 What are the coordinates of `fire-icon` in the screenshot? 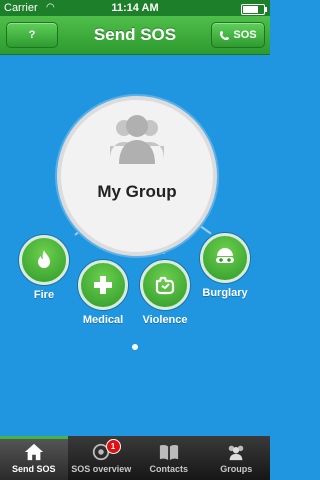 It's located at (44, 259).